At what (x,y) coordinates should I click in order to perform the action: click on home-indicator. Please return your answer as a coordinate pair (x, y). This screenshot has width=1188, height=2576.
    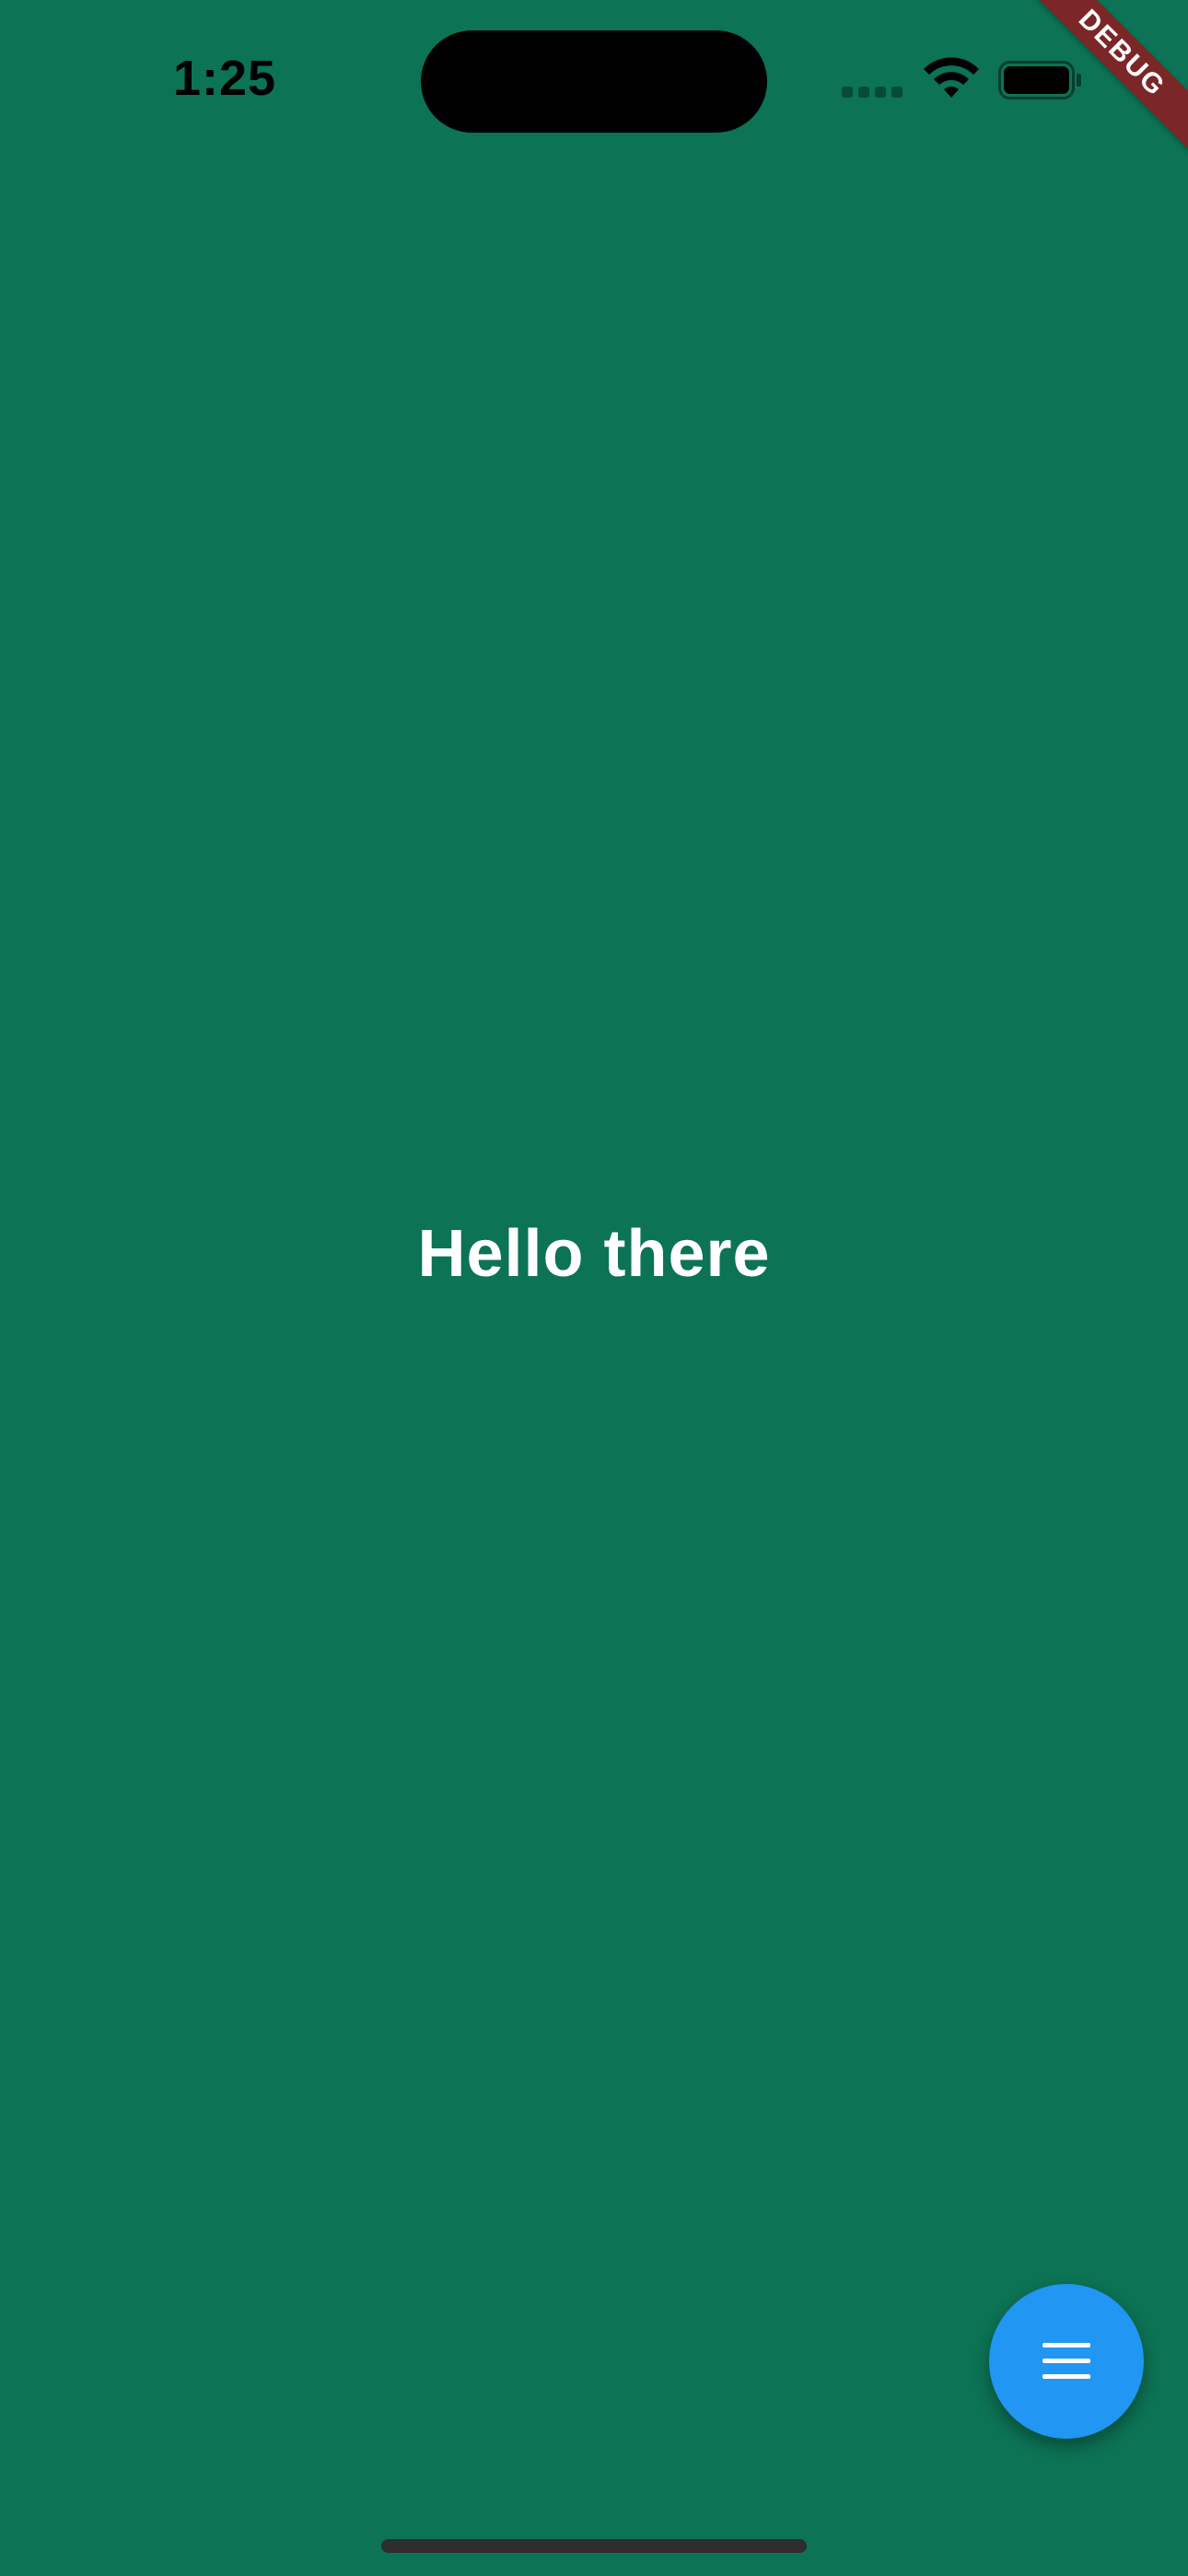
    Looking at the image, I should click on (594, 2546).